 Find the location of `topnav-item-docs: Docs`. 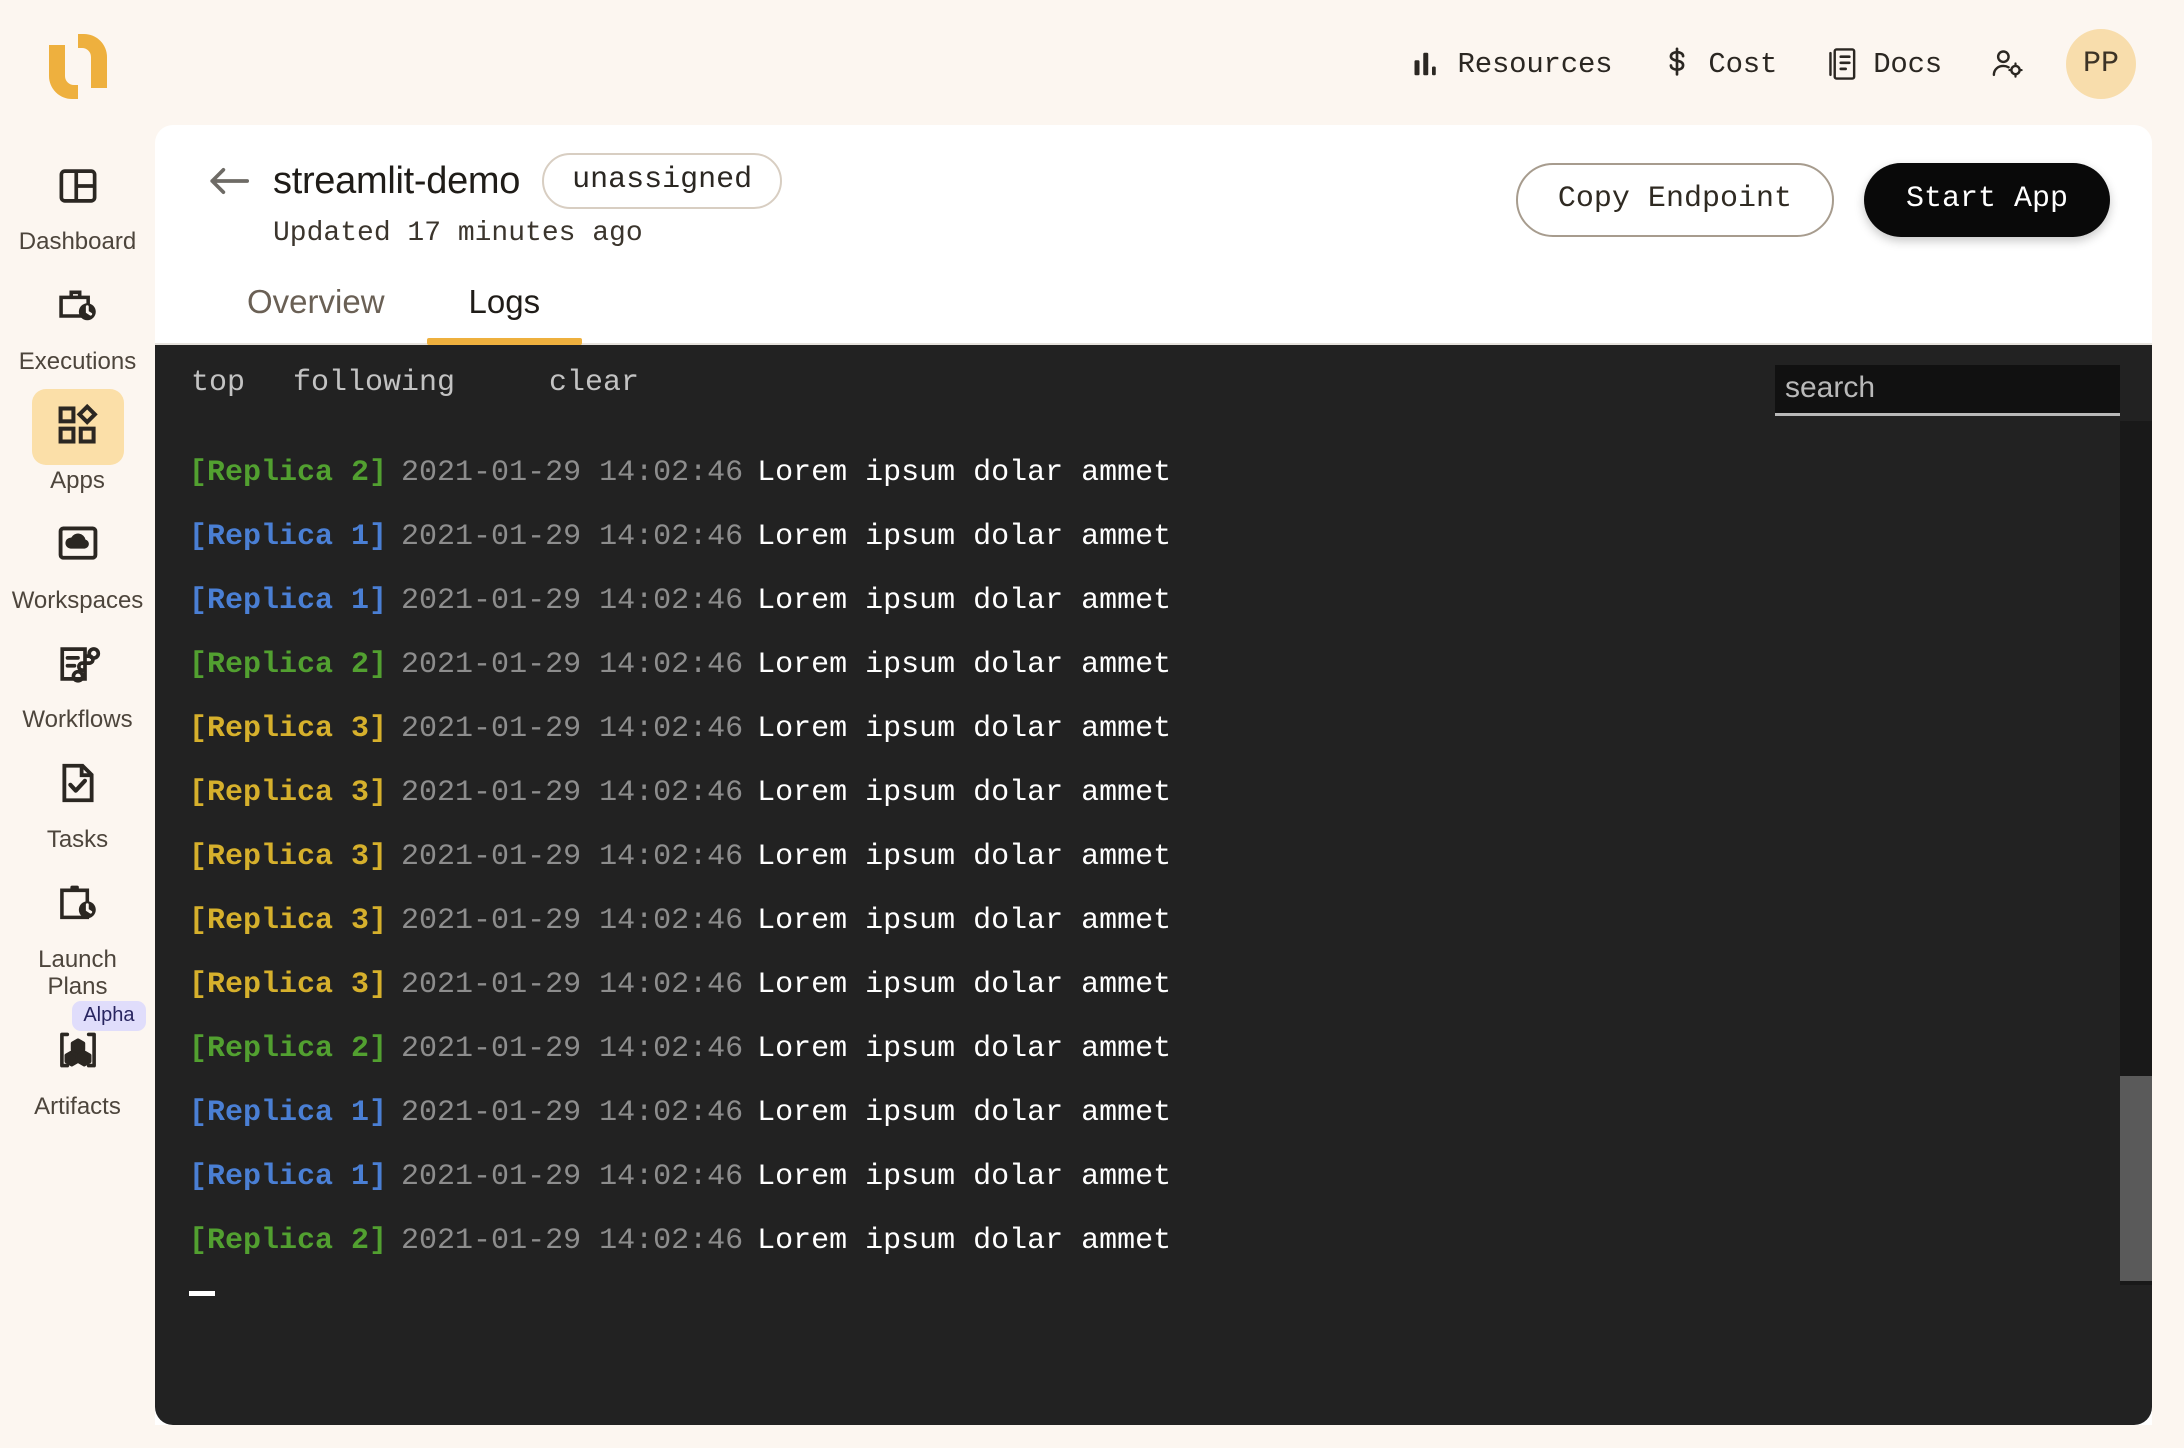

topnav-item-docs: Docs is located at coordinates (1883, 64).